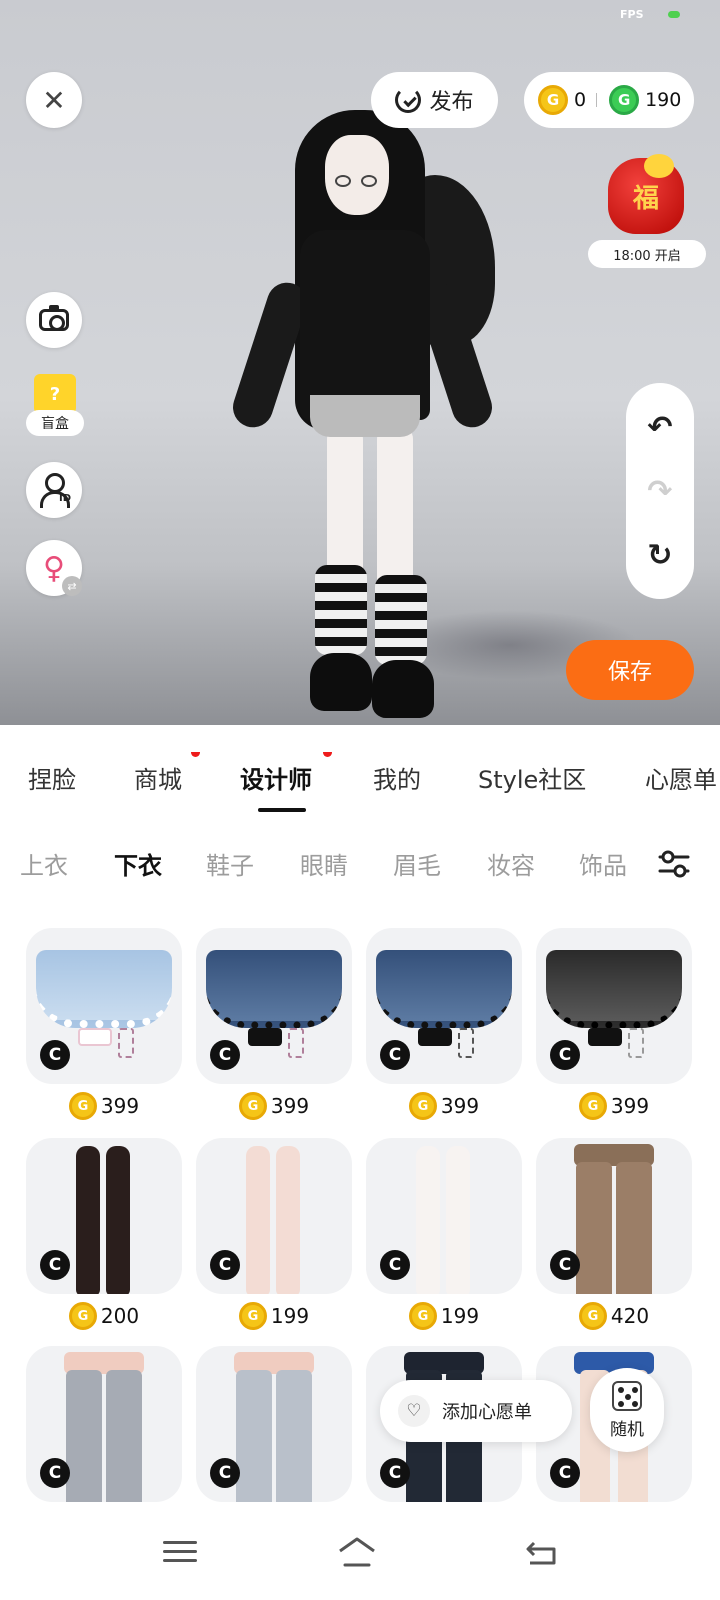 This screenshot has height=1600, width=720. I want to click on tights-right-leg, so click(118, 1220).